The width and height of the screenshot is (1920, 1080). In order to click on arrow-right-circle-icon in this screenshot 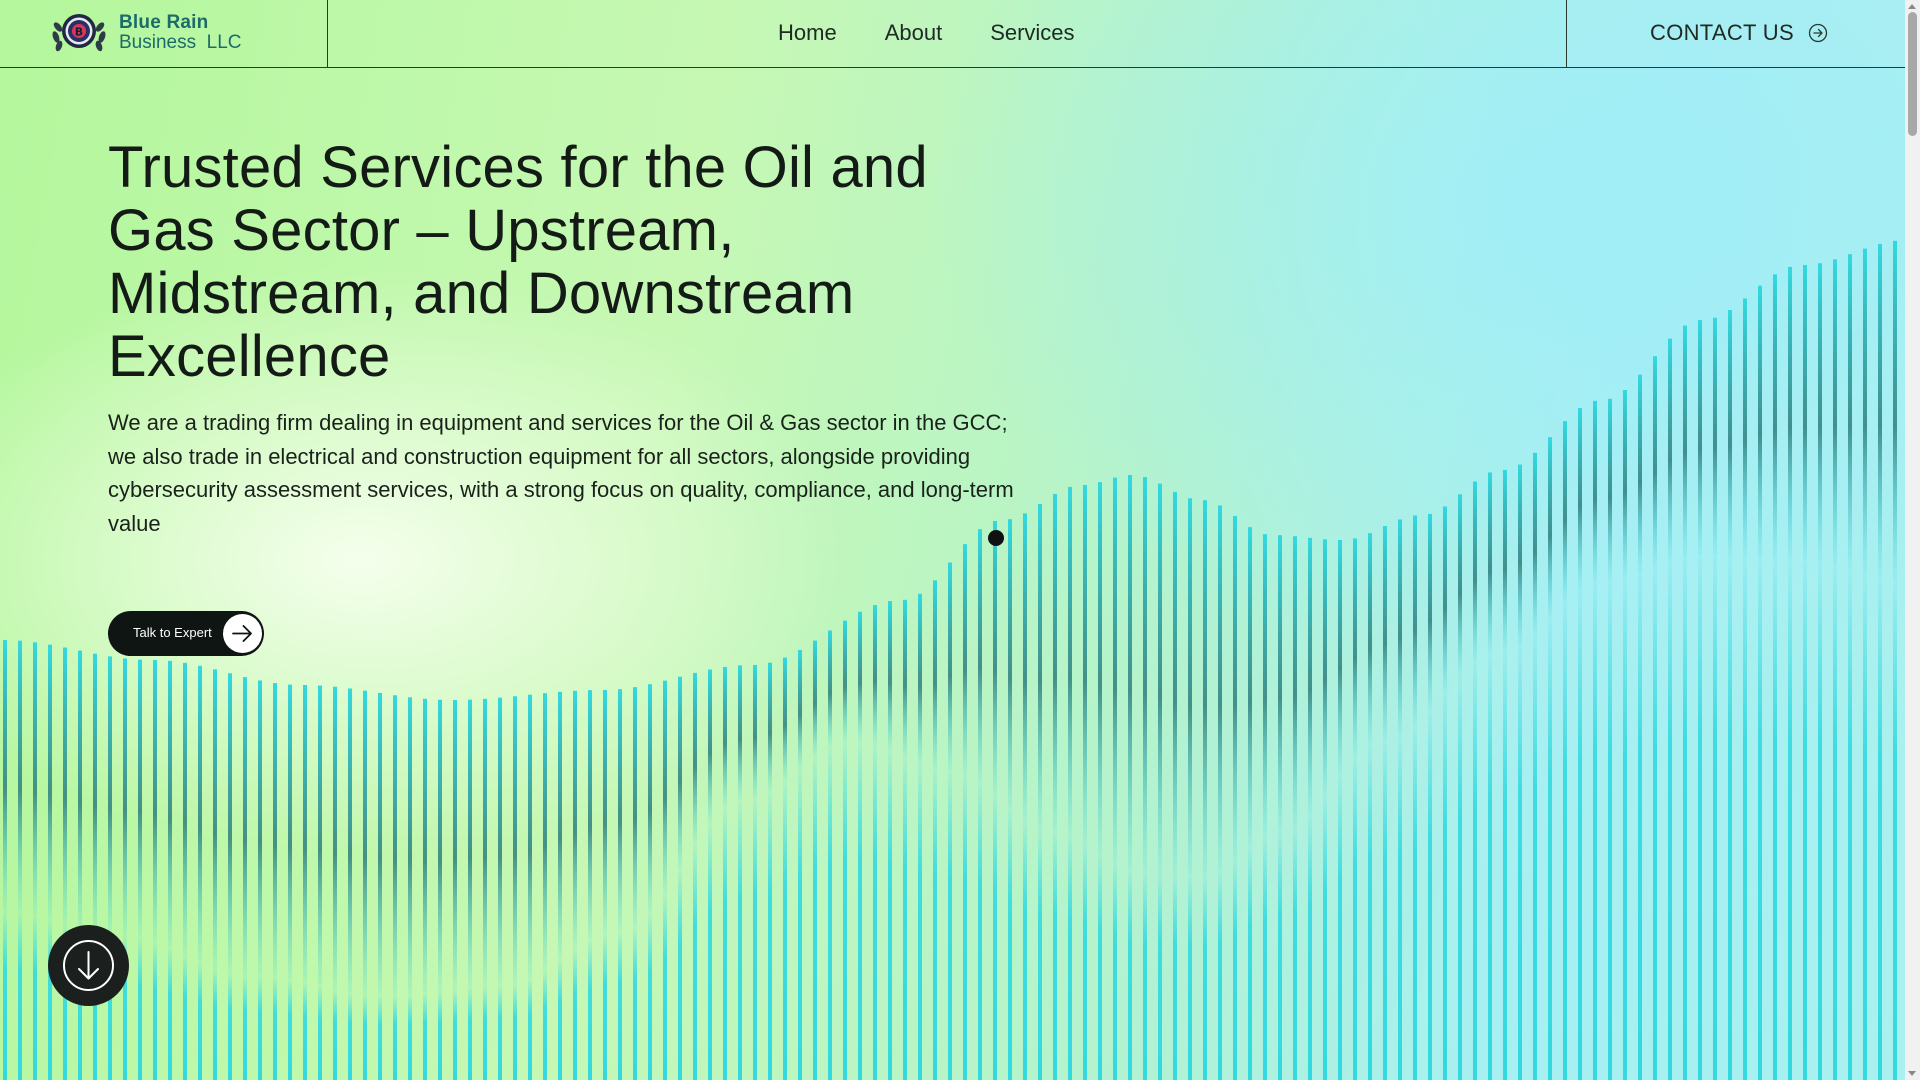, I will do `click(1818, 33)`.